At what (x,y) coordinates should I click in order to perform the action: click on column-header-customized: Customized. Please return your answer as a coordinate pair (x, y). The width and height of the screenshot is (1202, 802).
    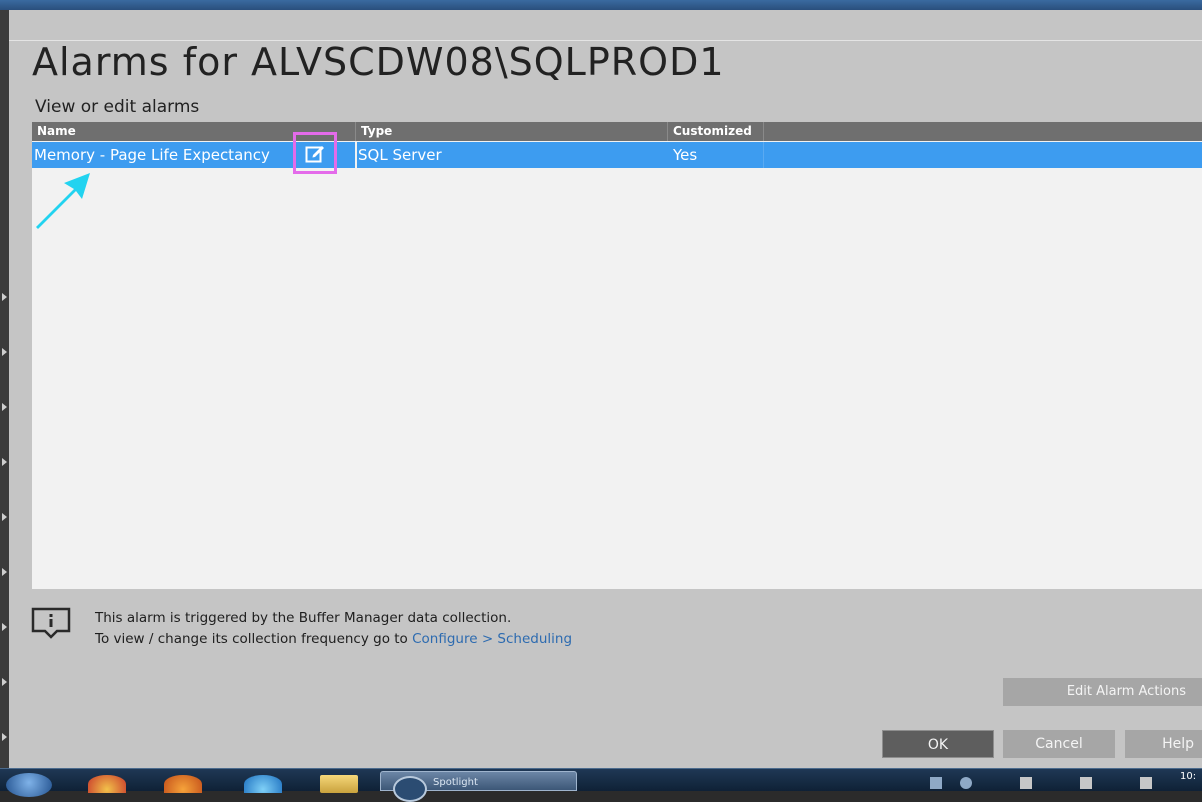
    Looking at the image, I should click on (716, 131).